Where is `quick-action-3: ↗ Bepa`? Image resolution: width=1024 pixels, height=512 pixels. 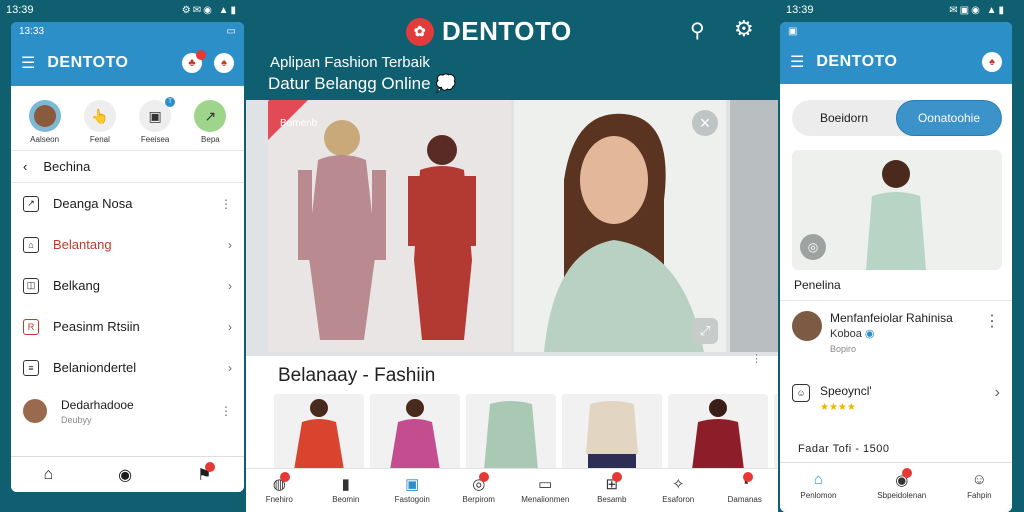
quick-action-3: ↗ Bepa is located at coordinates (210, 122).